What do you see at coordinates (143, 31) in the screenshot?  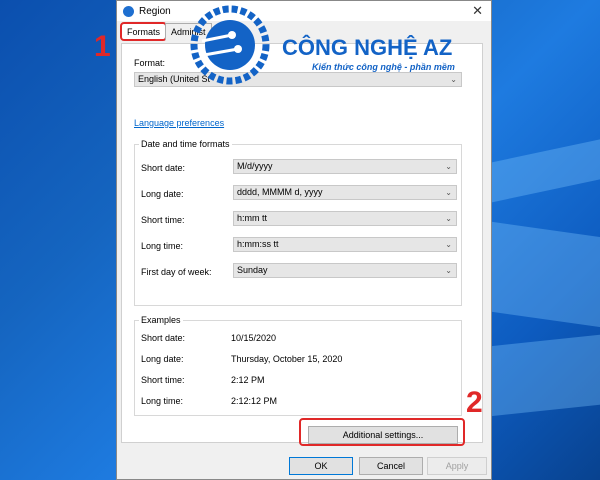 I see `tab-formats: Formats` at bounding box center [143, 31].